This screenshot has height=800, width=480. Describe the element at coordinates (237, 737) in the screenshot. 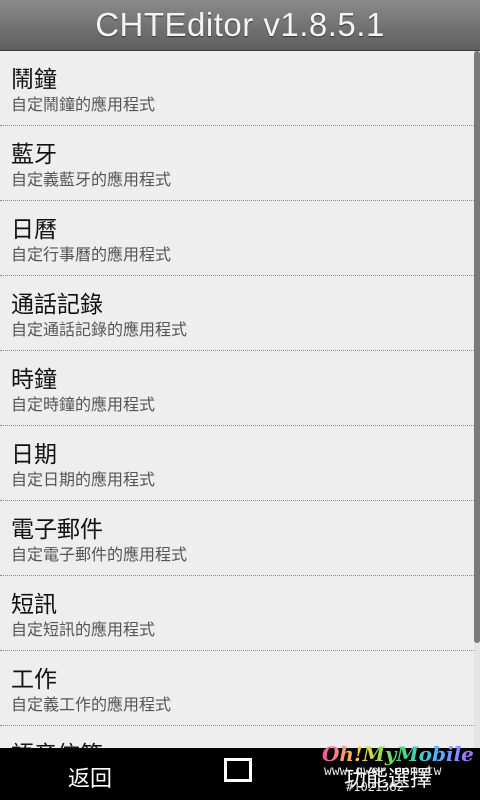

I see `list-item-voicemail: 語音信箱` at that location.